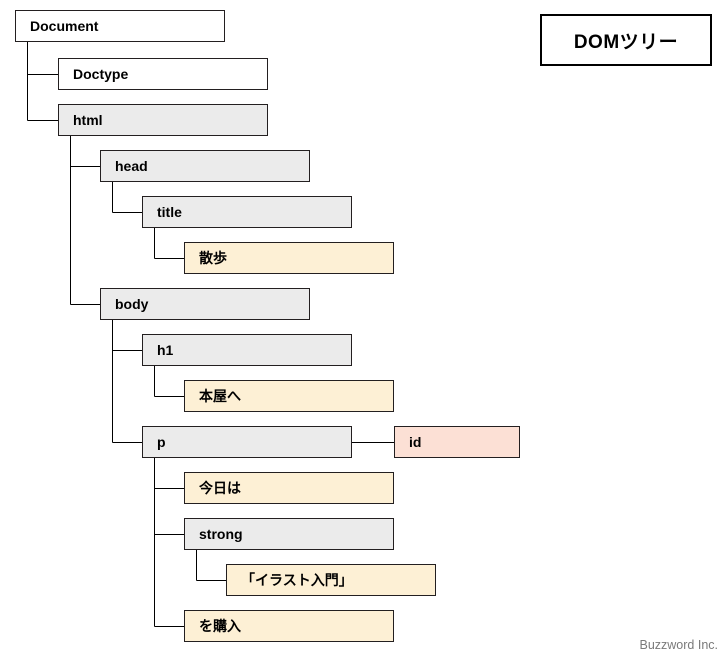 Image resolution: width=728 pixels, height=660 pixels. What do you see at coordinates (161, 442) in the screenshot?
I see `tree-node-label: p` at bounding box center [161, 442].